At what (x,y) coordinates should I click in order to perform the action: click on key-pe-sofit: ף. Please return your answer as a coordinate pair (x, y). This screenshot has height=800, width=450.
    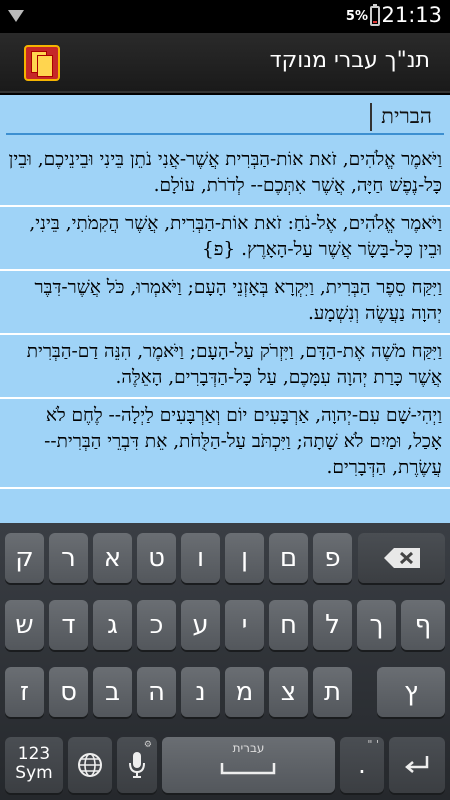
    Looking at the image, I should click on (423, 625).